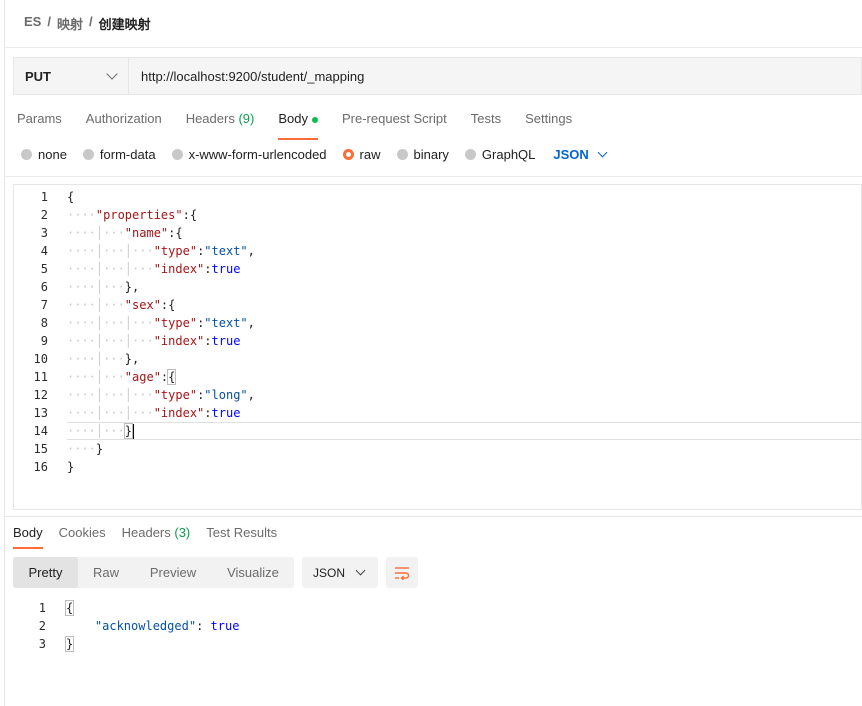 The height and width of the screenshot is (706, 862). Describe the element at coordinates (437, 341) in the screenshot. I see `code-line: 9 ····│···│···"index":true` at that location.